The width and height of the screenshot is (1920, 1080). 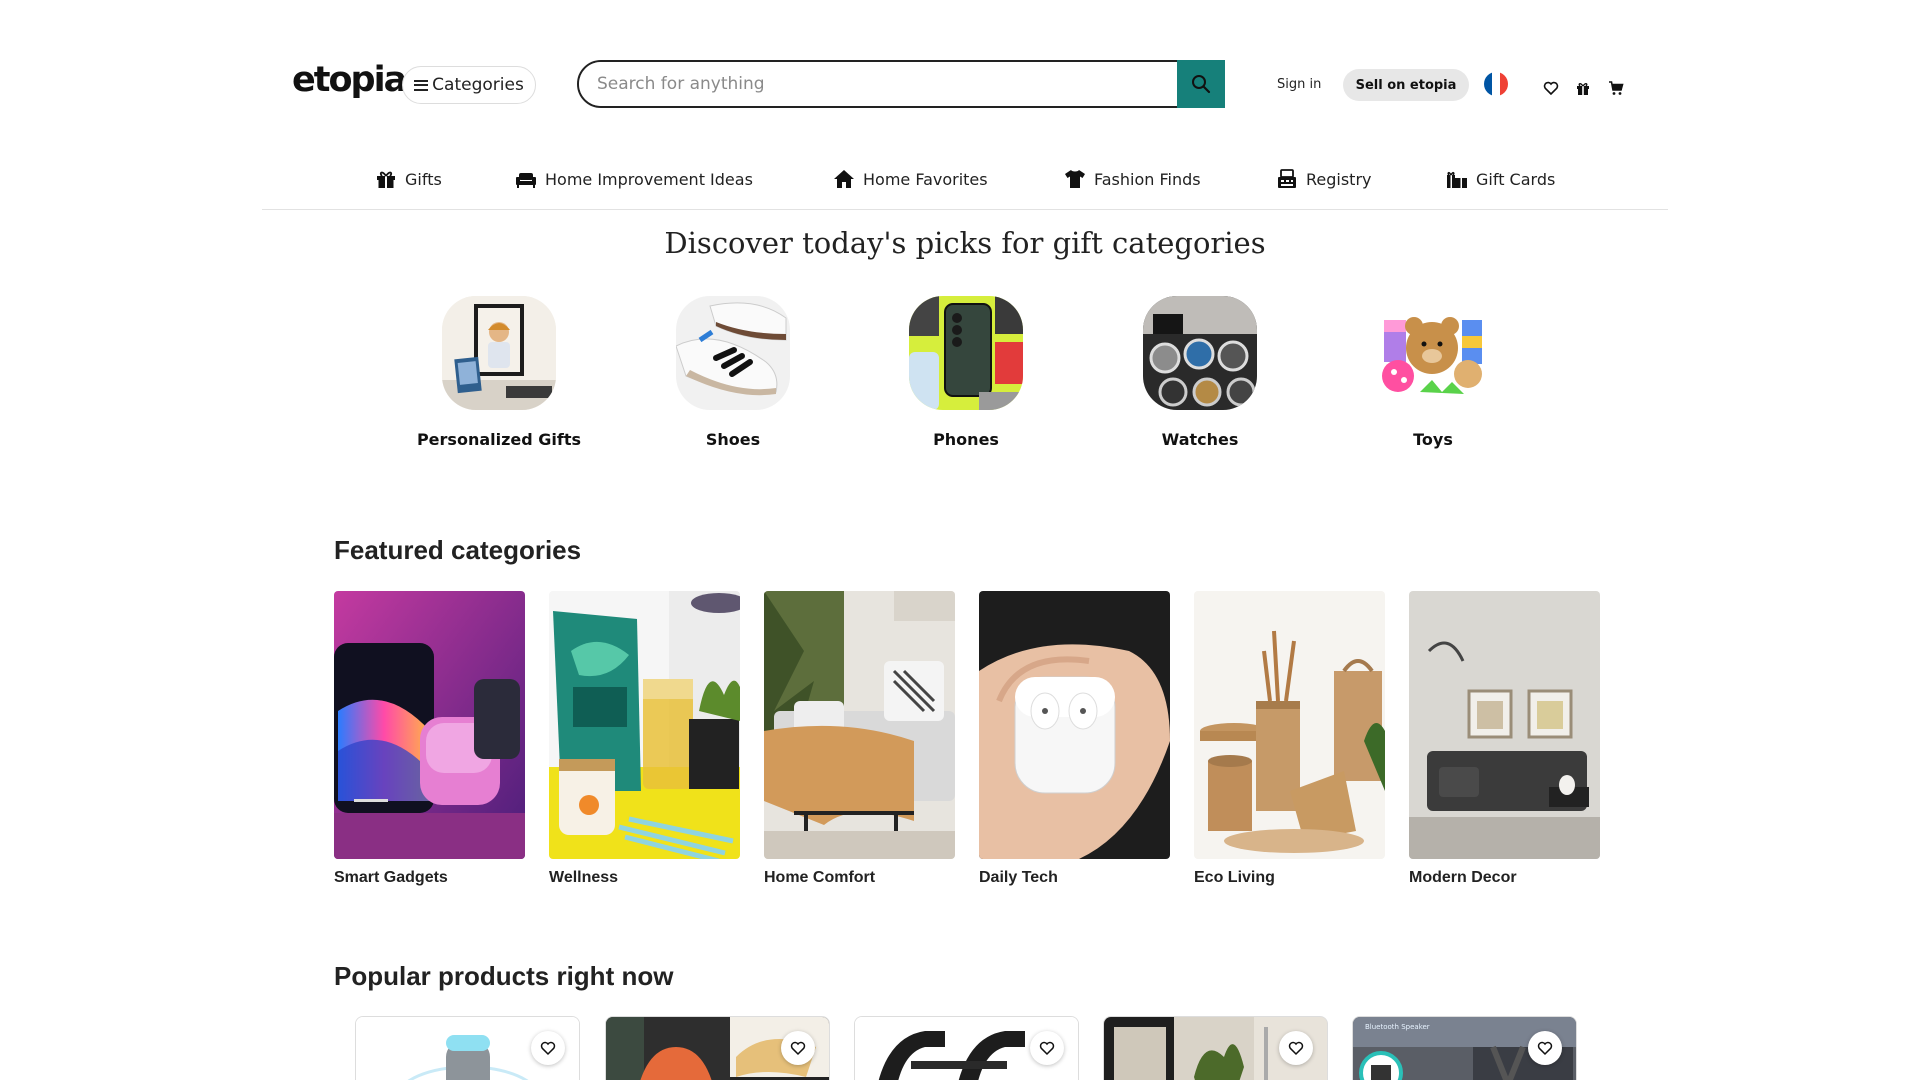 I want to click on search-icon, so click(x=1201, y=84).